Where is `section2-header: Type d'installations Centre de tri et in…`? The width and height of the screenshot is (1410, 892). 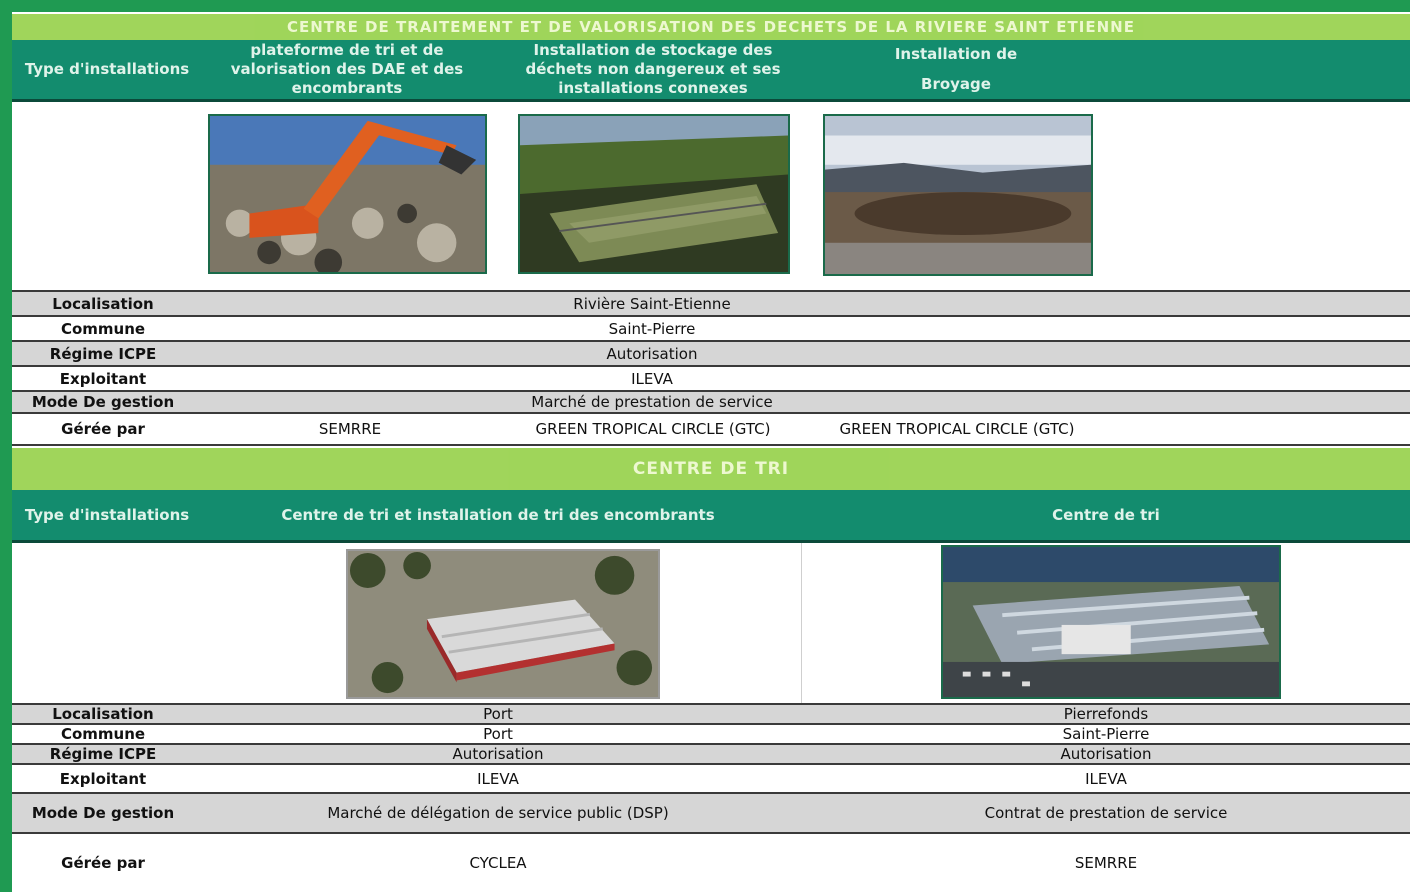
section2-header: Type d'installations Centre de tri et in… is located at coordinates (711, 516).